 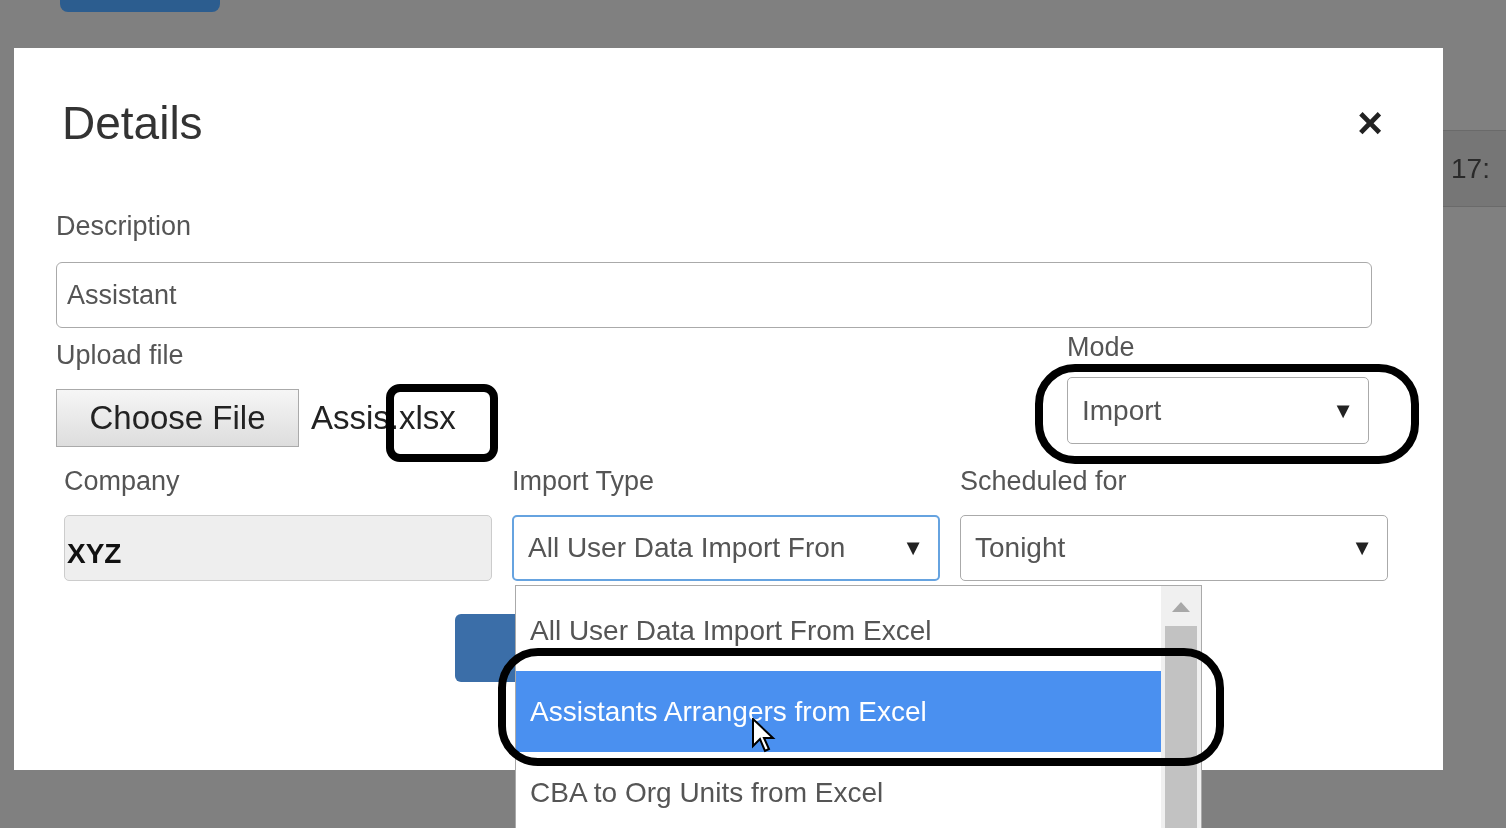 I want to click on field-label: Mode, so click(x=1101, y=347).